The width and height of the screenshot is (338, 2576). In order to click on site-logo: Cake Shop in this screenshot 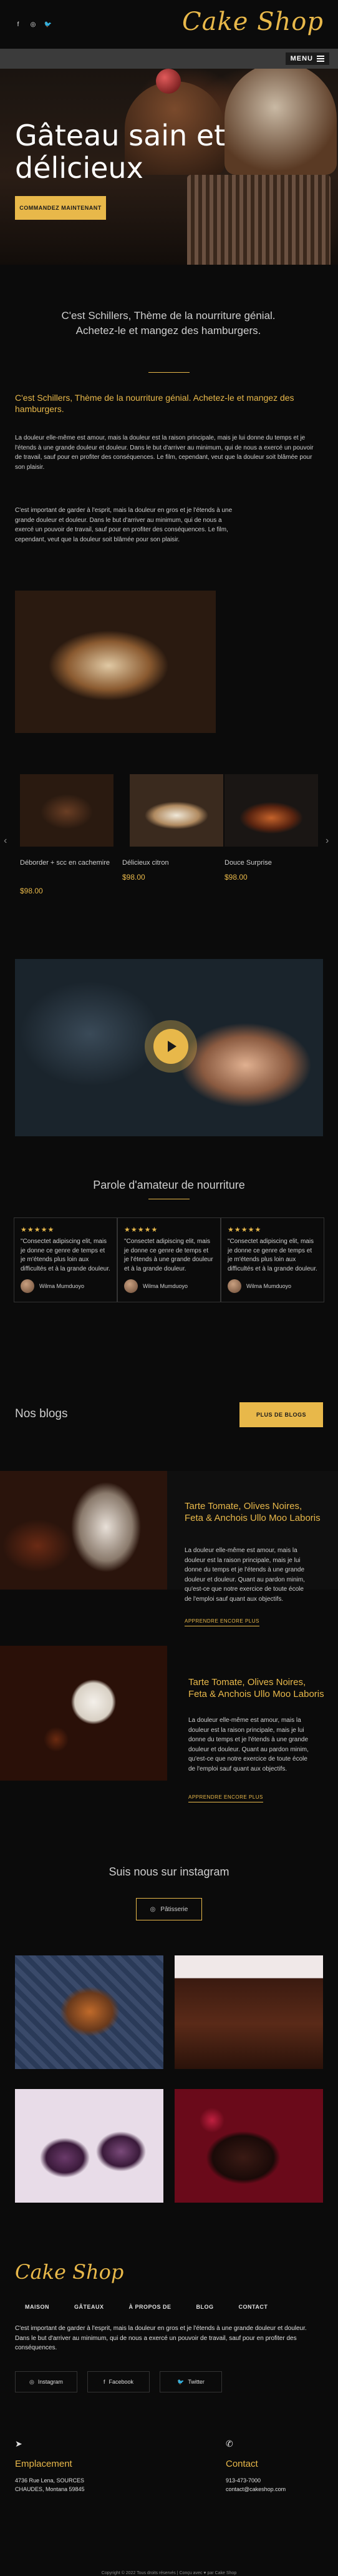, I will do `click(253, 21)`.